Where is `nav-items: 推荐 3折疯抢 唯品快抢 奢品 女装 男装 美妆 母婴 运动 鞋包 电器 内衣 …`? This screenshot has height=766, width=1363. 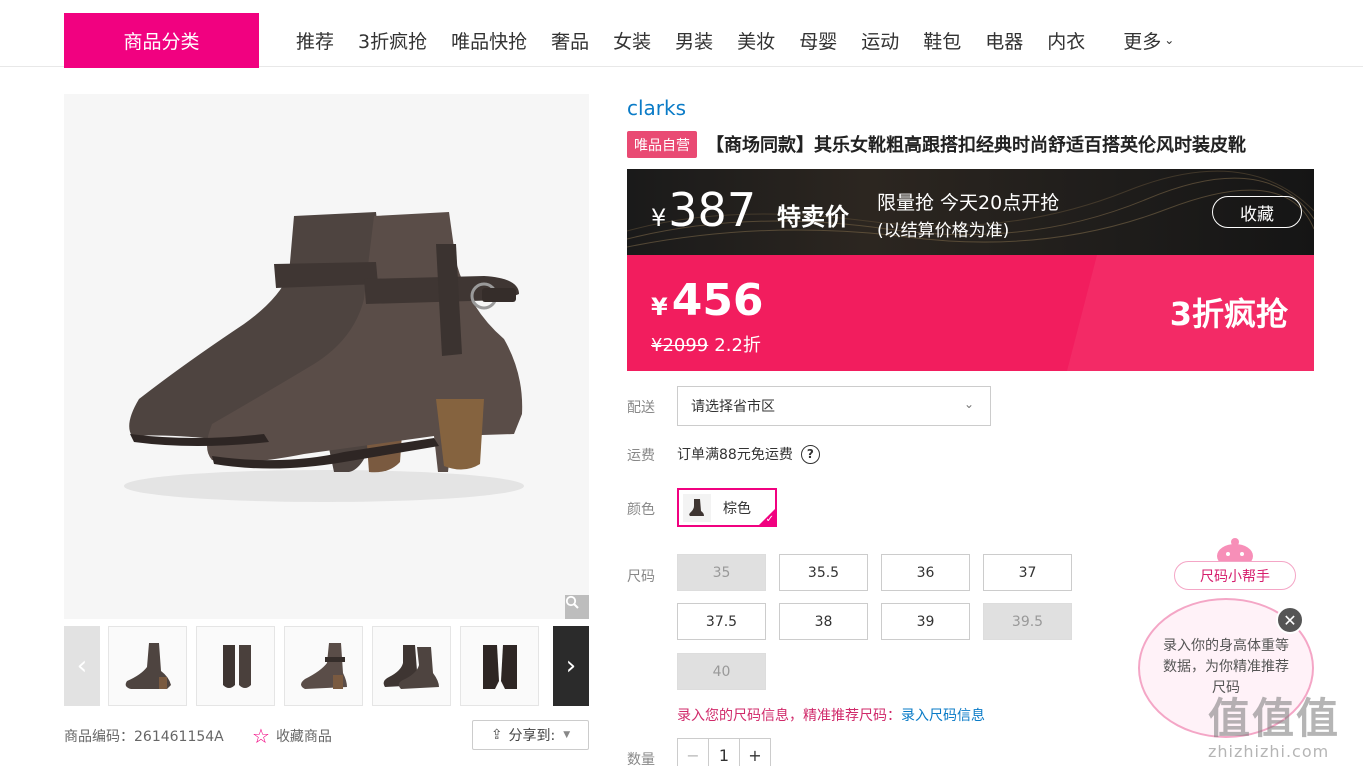
nav-items: 推荐 3折疯抢 唯品快抢 奢品 女装 男装 美妆 母婴 运动 鞋包 电器 内衣 … is located at coordinates (729, 40).